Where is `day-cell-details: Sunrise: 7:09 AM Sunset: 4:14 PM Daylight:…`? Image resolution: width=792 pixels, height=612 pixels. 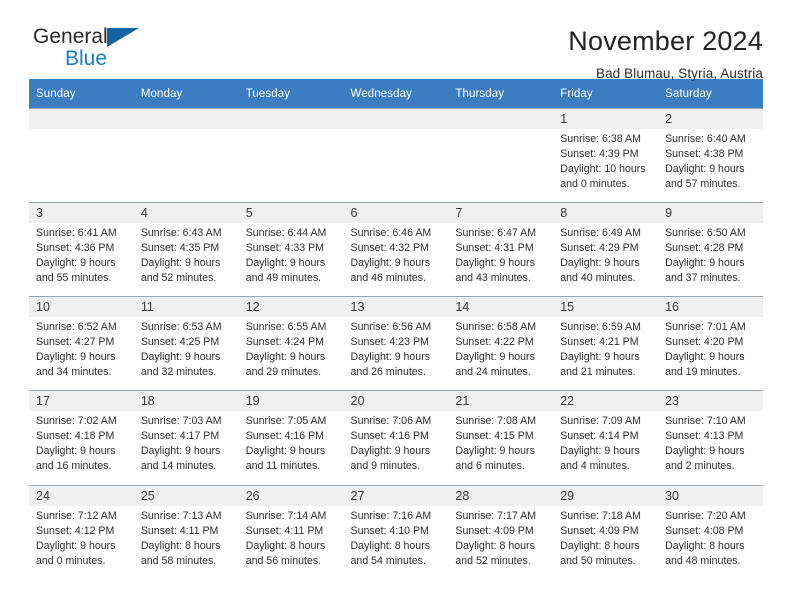
day-cell-details: Sunrise: 7:09 AM Sunset: 4:14 PM Daylight:… is located at coordinates (606, 448).